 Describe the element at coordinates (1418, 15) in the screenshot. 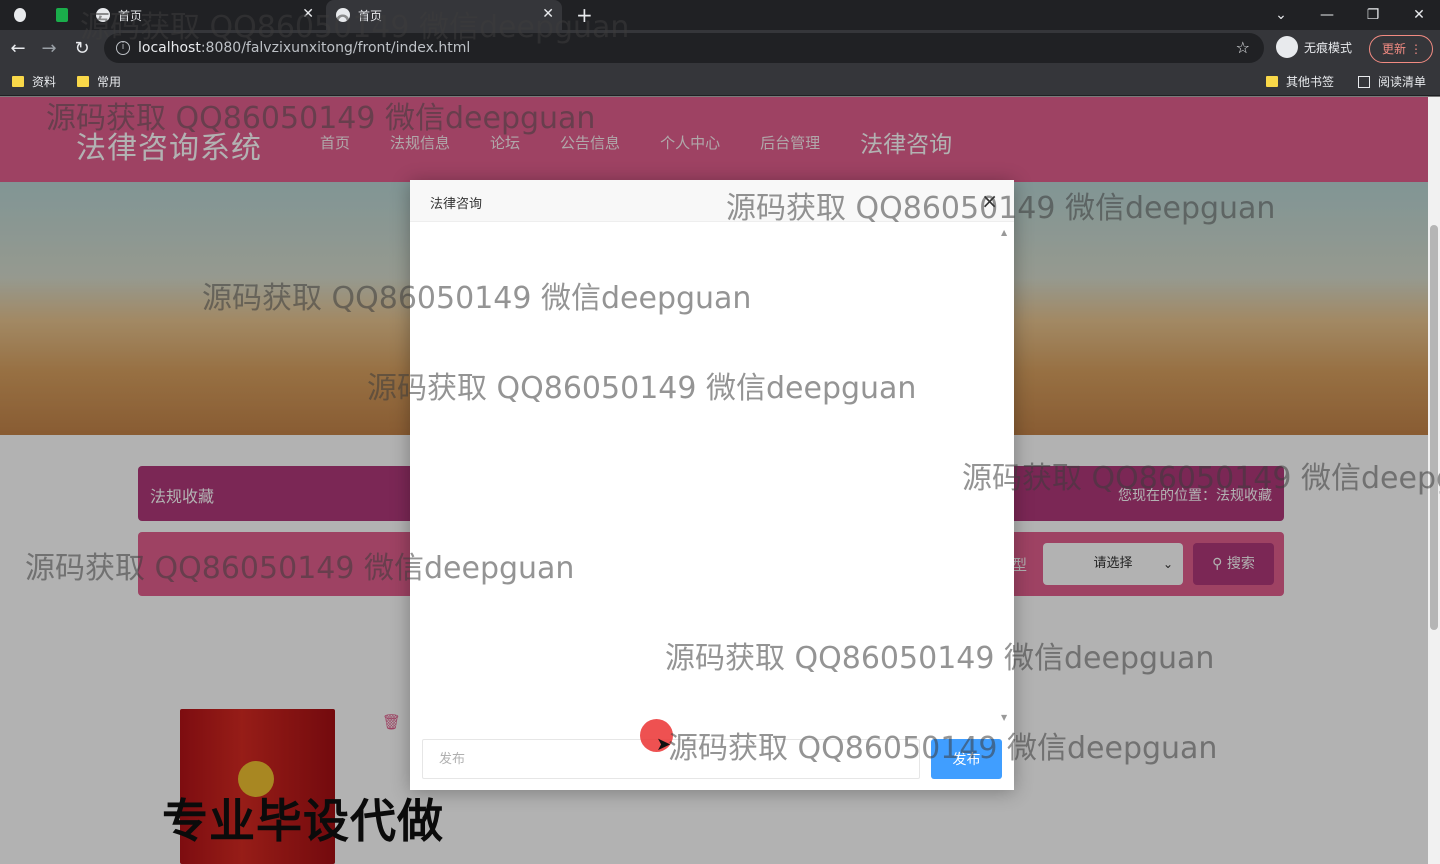

I see `close-window-button: ✕` at that location.